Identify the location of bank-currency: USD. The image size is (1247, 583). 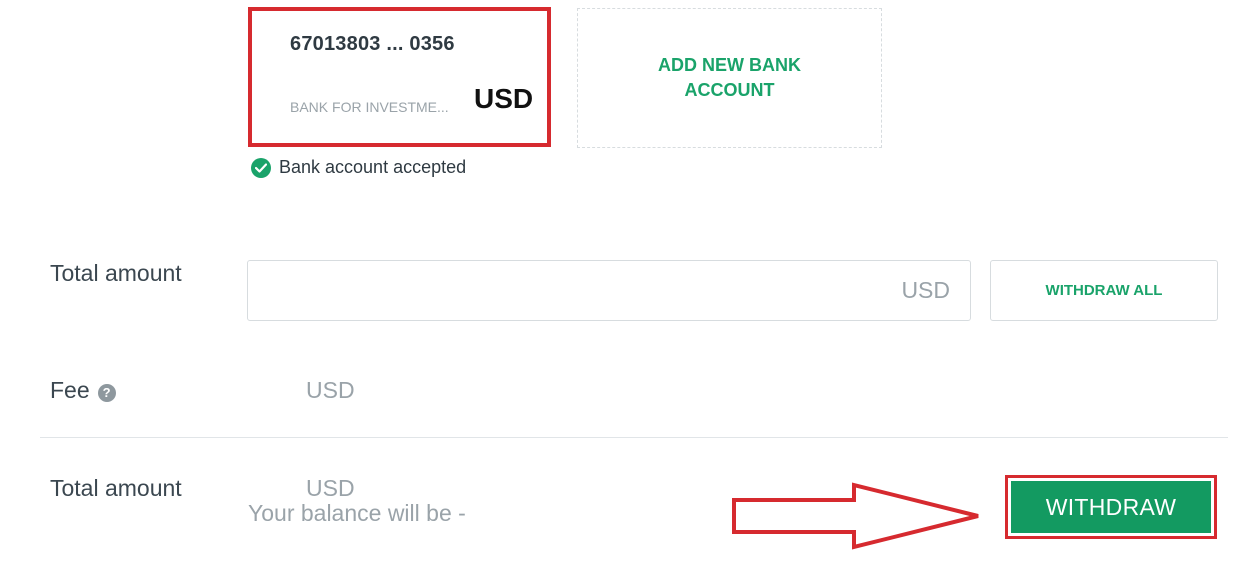
(504, 98).